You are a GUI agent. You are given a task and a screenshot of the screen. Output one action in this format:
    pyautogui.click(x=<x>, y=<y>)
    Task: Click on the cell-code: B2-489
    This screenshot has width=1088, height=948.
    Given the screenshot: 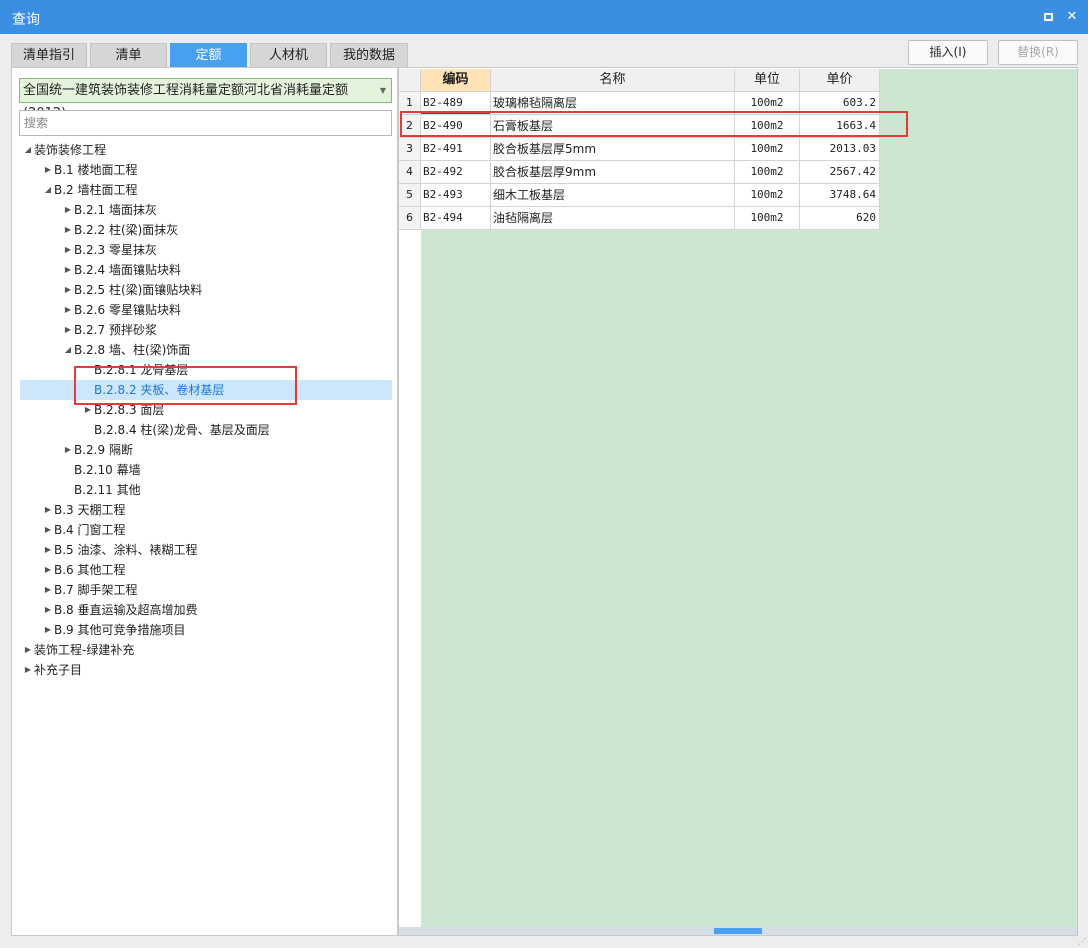 What is the action you would take?
    pyautogui.click(x=456, y=103)
    